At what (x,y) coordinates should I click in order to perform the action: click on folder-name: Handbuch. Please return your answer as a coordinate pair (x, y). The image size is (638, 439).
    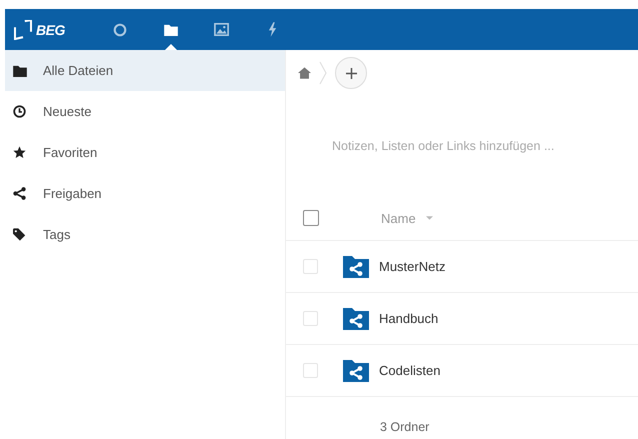
    Looking at the image, I should click on (408, 318).